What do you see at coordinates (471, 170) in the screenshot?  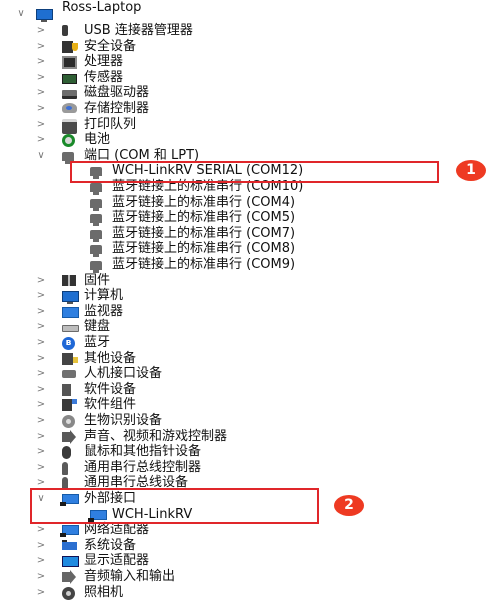 I see `annotation-badge-1: 1` at bounding box center [471, 170].